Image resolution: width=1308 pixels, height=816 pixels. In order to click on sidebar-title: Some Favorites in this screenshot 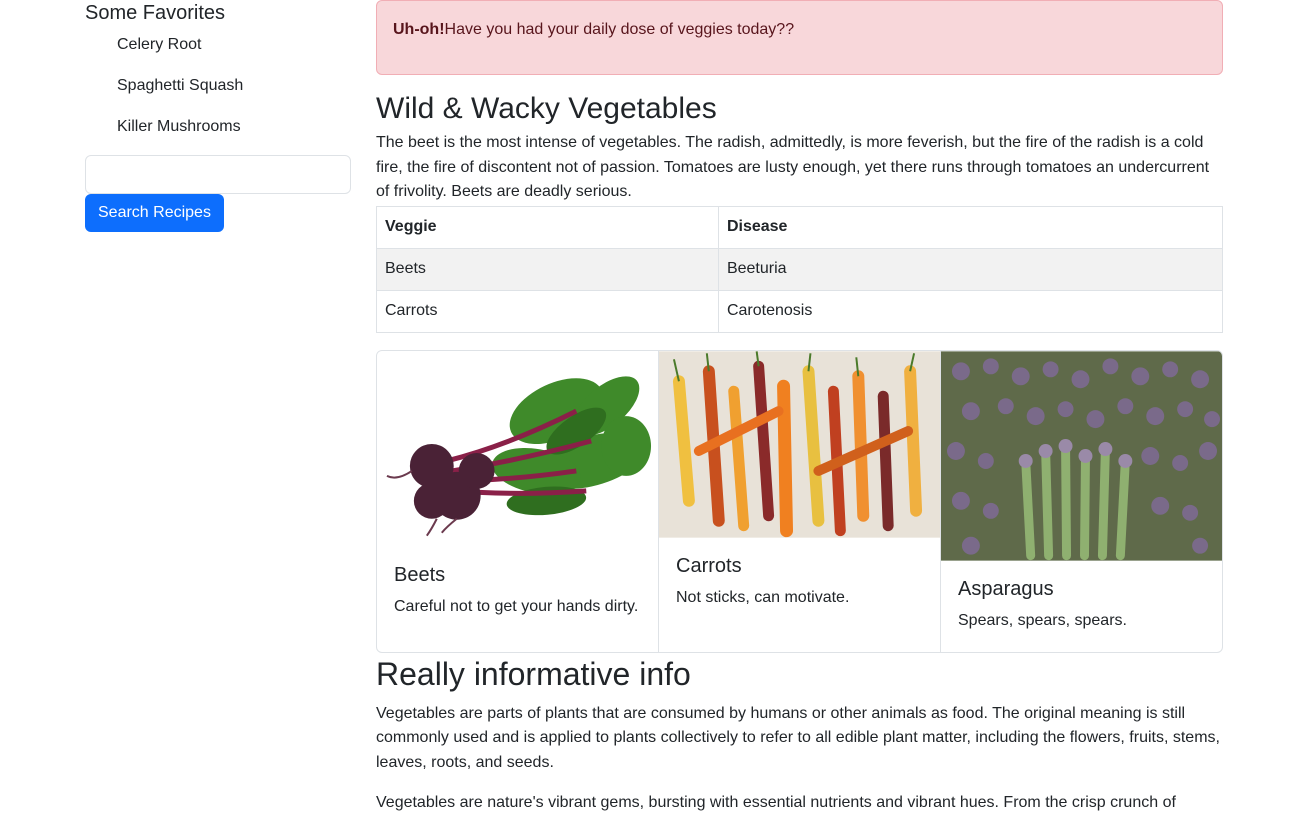, I will do `click(155, 13)`.